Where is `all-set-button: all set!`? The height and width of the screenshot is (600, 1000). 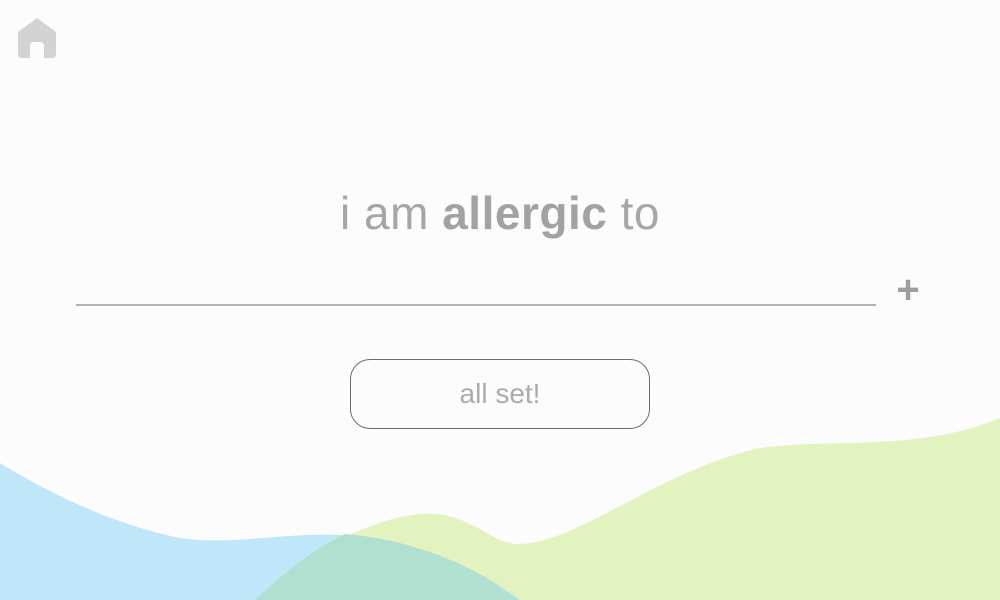 all-set-button: all set! is located at coordinates (500, 394).